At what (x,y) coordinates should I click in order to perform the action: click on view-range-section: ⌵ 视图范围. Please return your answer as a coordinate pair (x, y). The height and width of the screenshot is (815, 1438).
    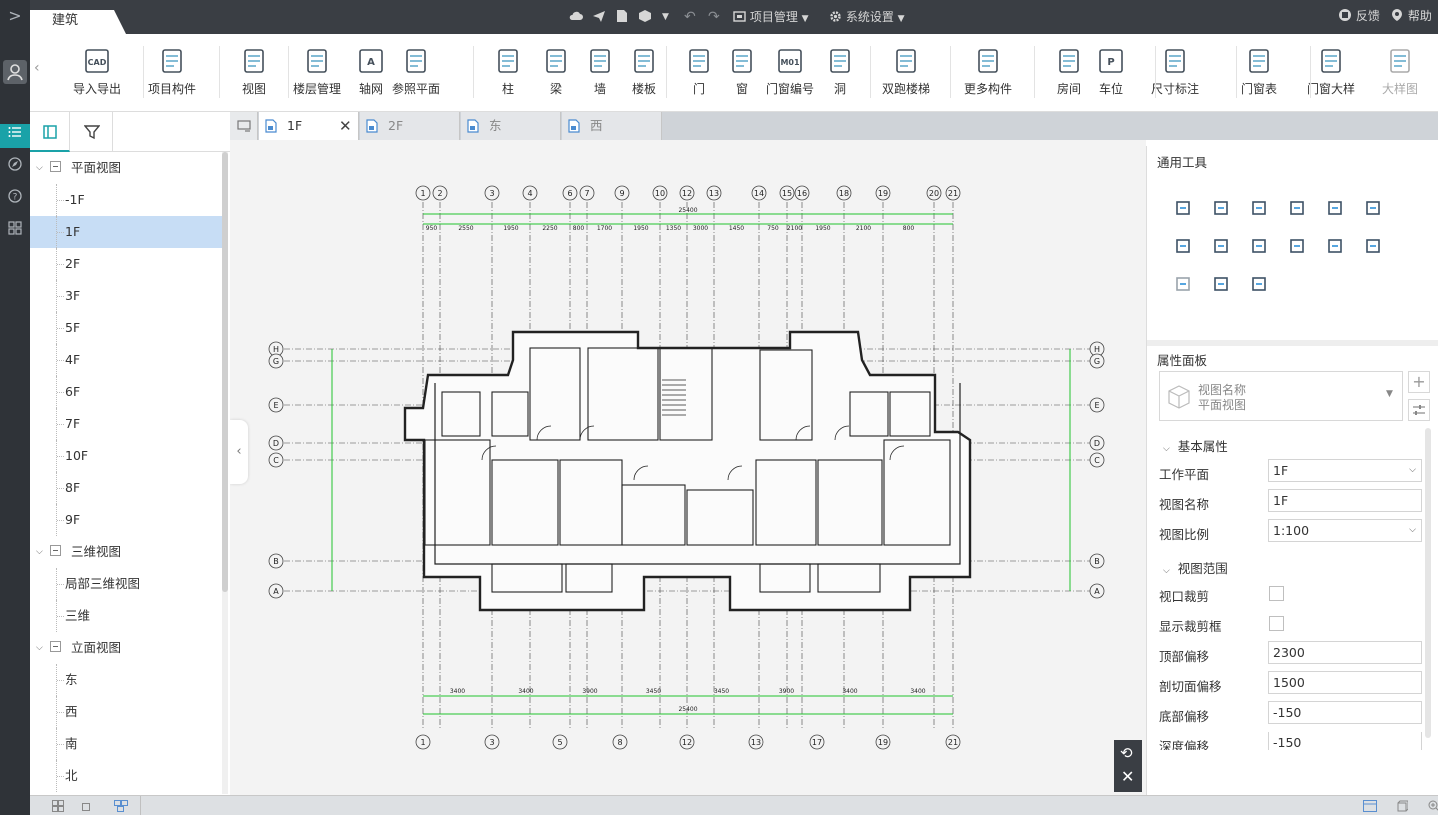
    Looking at the image, I should click on (1195, 567).